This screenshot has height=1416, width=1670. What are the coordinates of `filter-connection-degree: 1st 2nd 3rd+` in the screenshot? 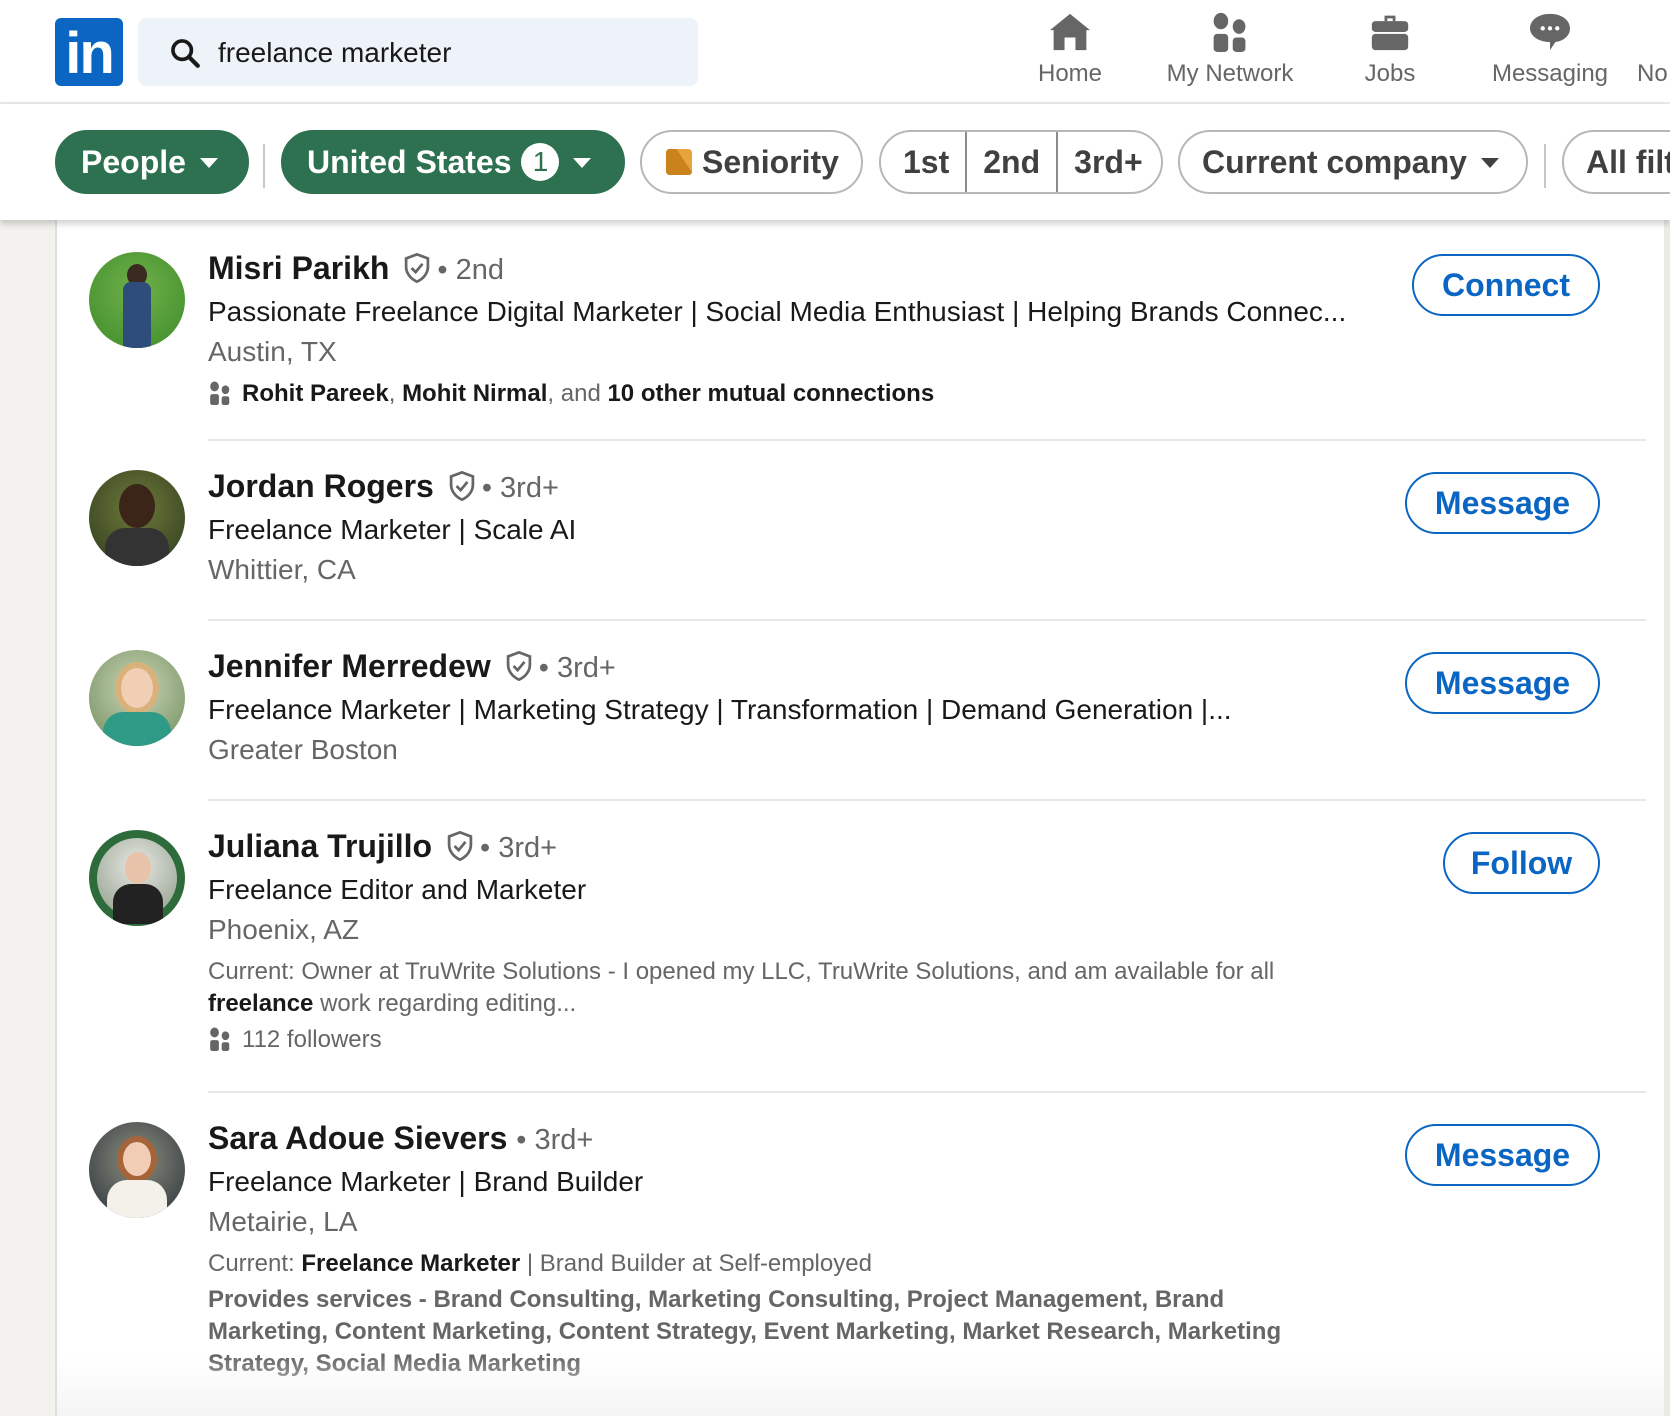 It's located at (1021, 162).